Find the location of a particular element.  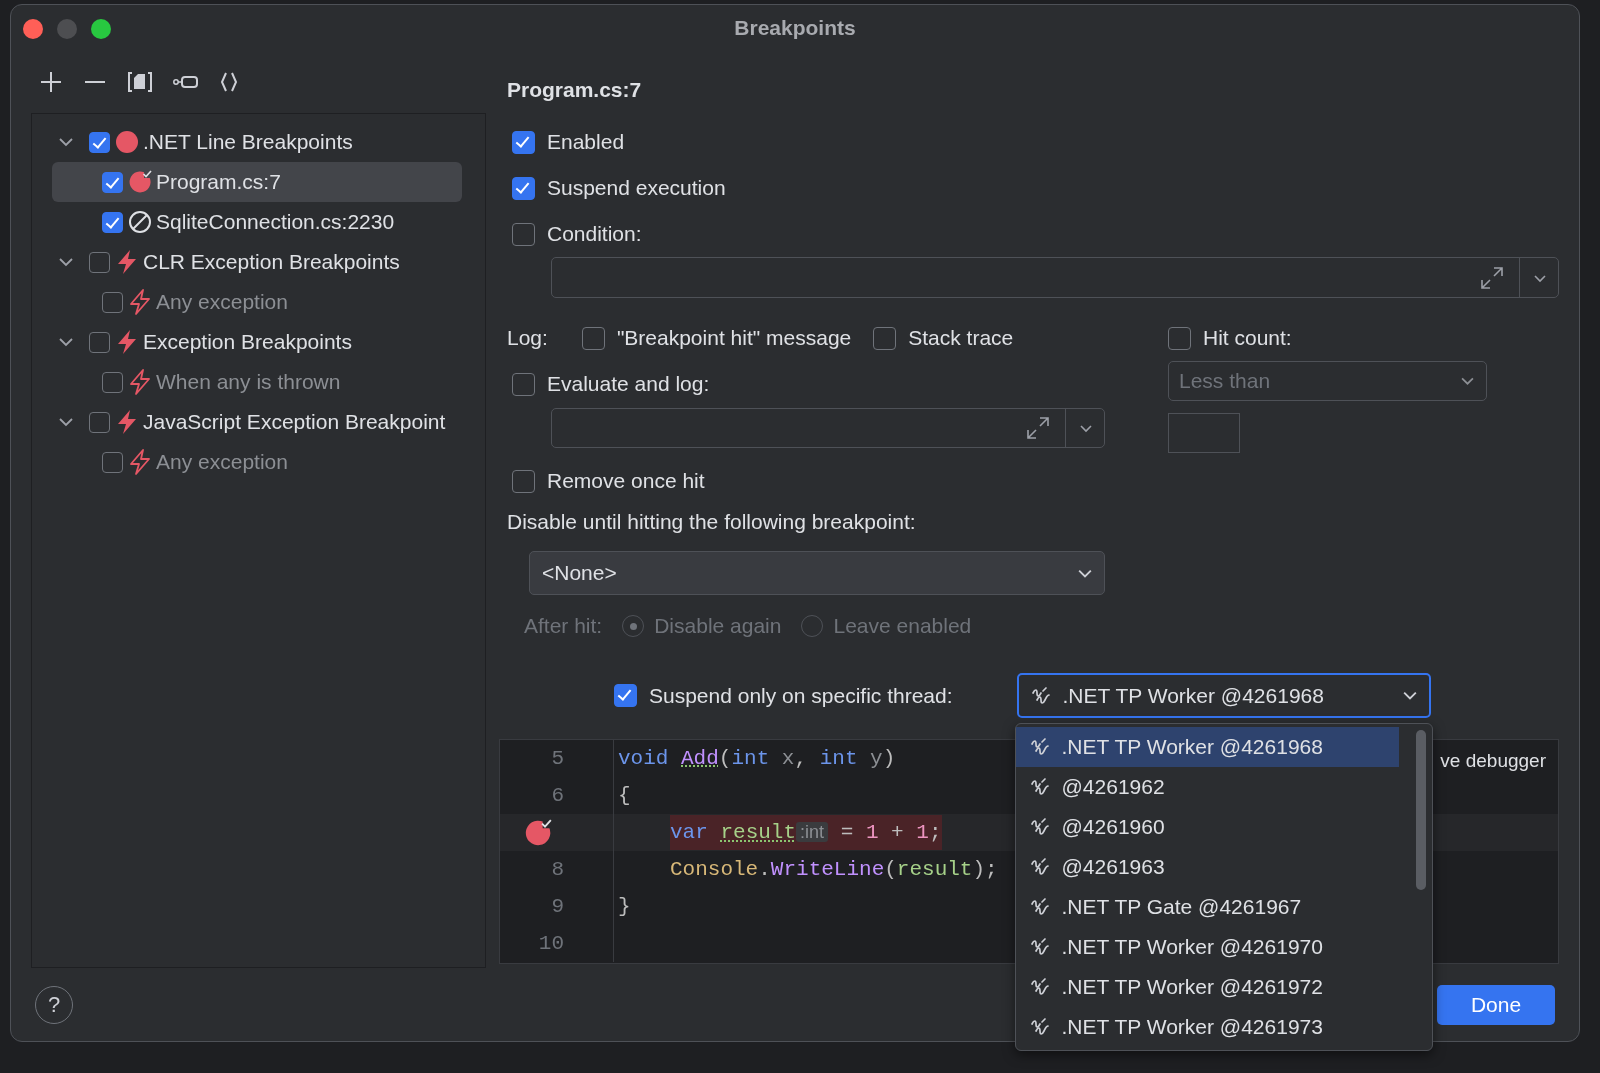

tree-row: Exception Breakpoints is located at coordinates (257, 342).